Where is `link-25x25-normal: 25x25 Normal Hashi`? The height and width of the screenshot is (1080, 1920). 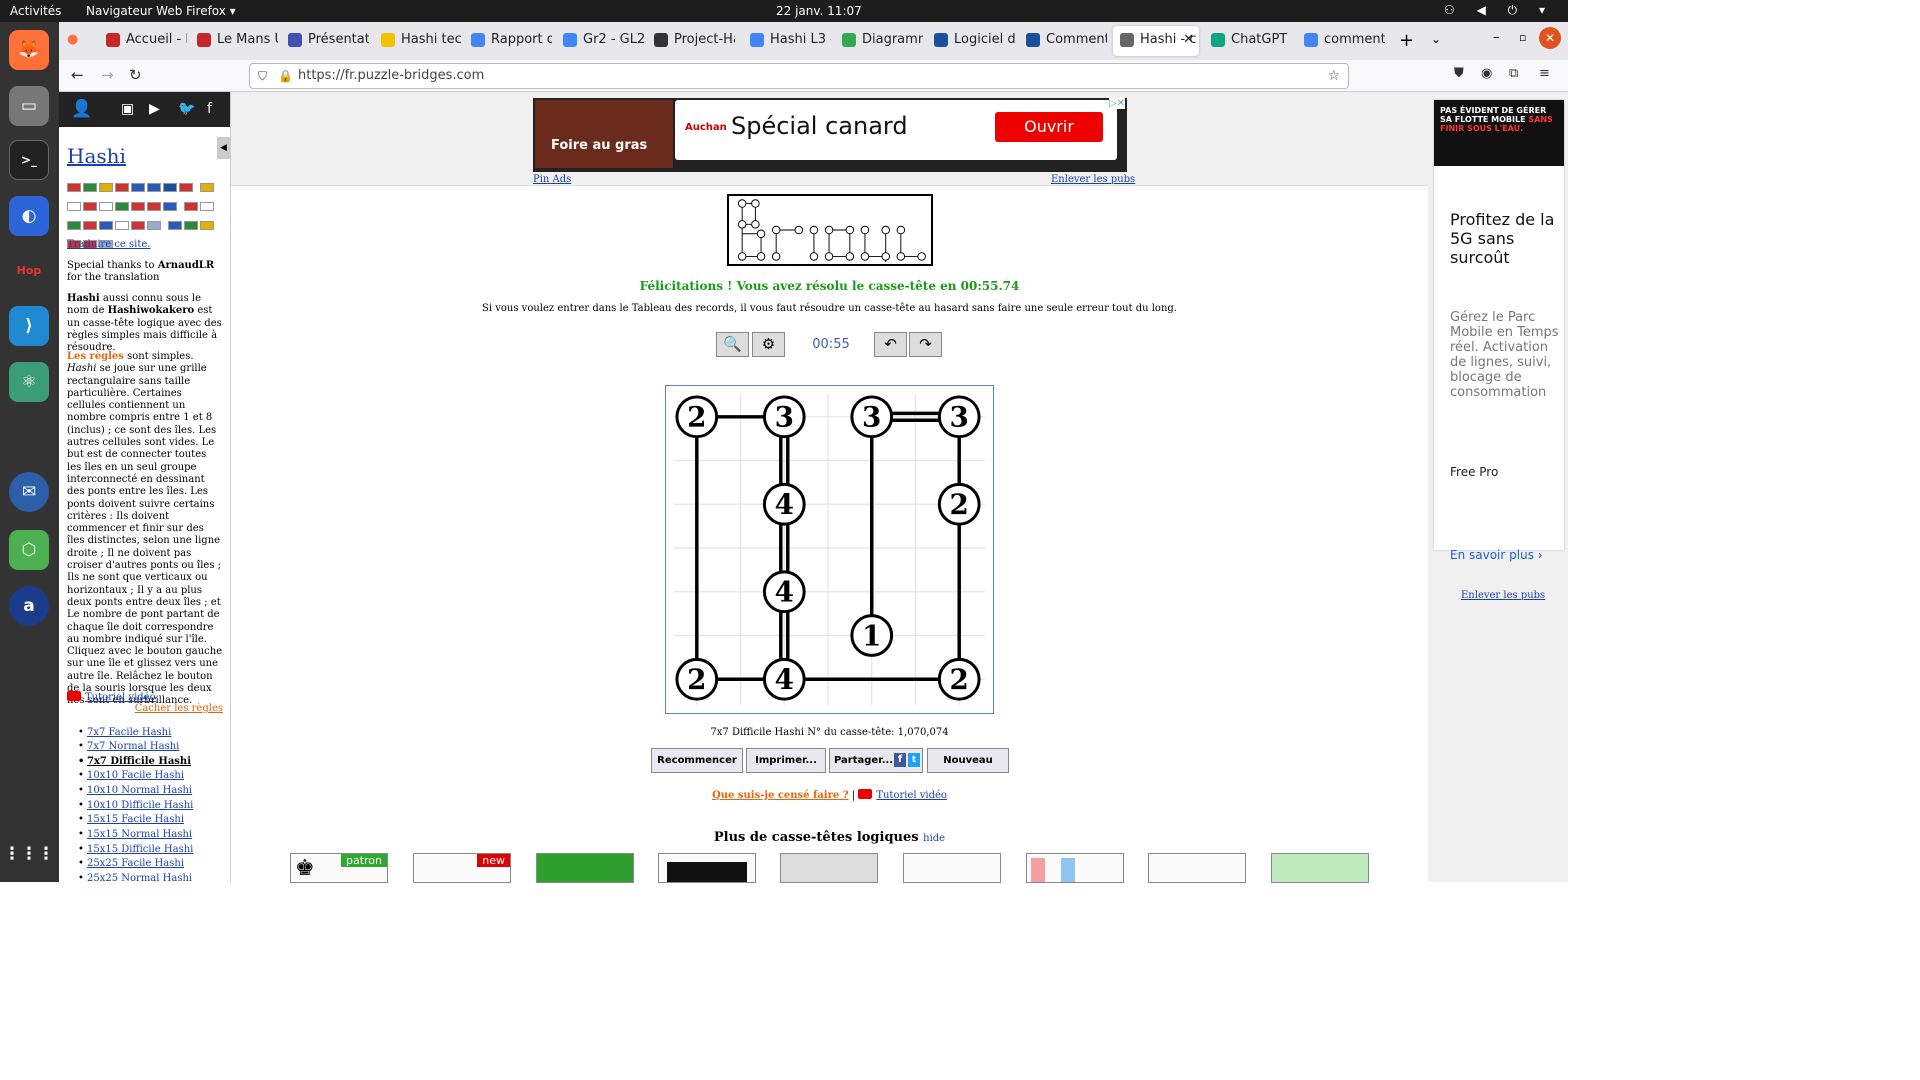
link-25x25-normal: 25x25 Normal Hashi is located at coordinates (135, 877).